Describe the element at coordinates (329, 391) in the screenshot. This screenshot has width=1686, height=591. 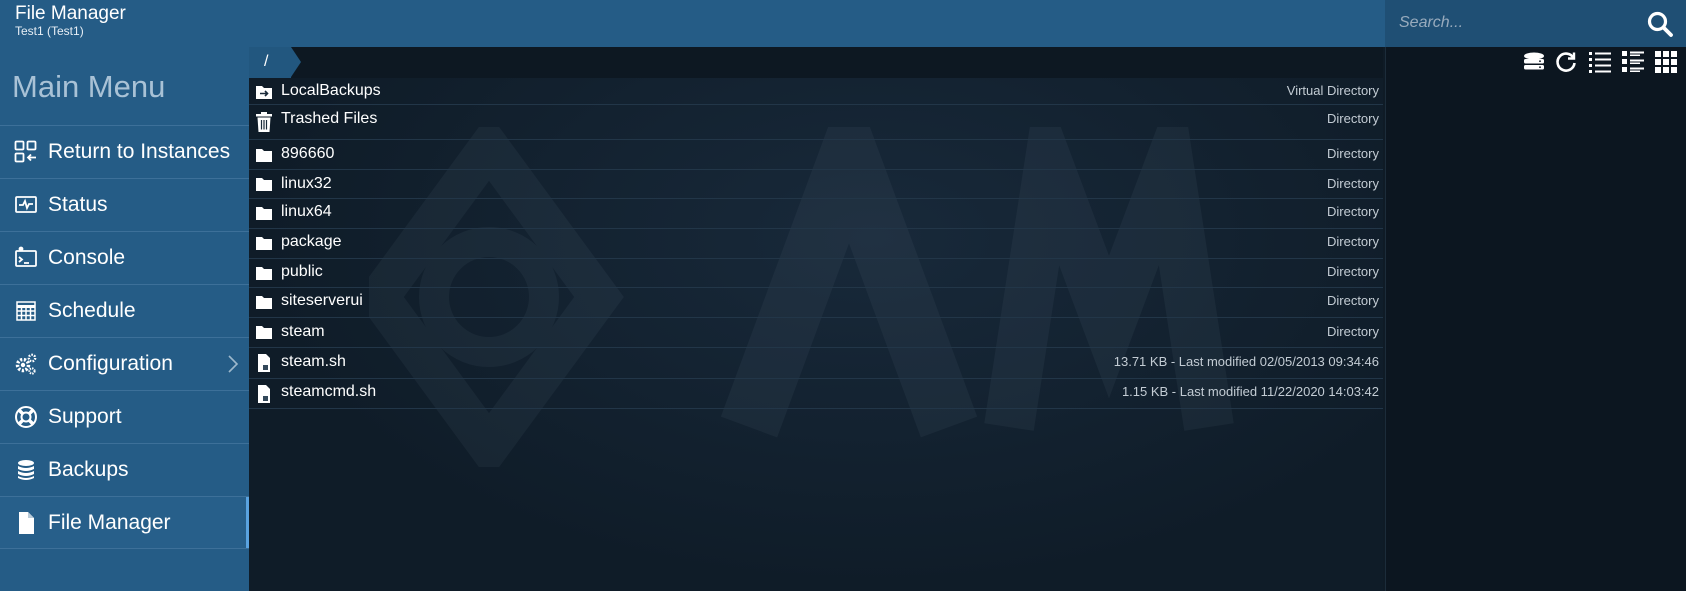
I see `file-name: steamcmd.sh` at that location.